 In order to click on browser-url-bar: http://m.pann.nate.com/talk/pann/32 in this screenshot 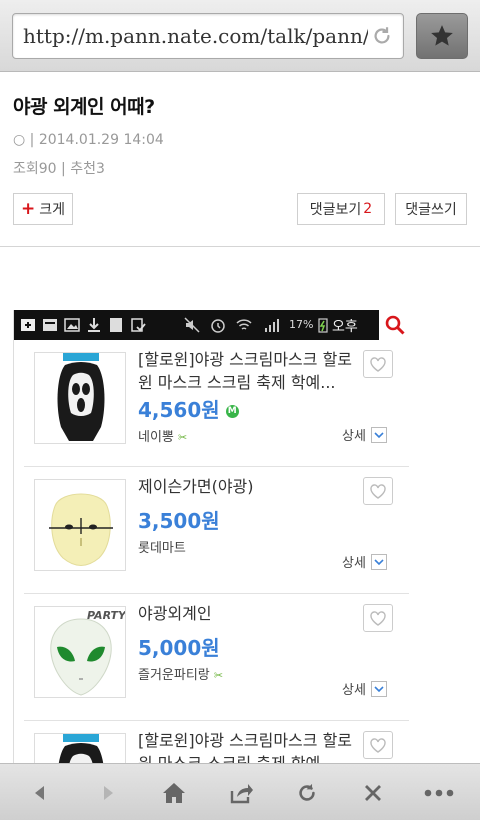, I will do `click(240, 36)`.